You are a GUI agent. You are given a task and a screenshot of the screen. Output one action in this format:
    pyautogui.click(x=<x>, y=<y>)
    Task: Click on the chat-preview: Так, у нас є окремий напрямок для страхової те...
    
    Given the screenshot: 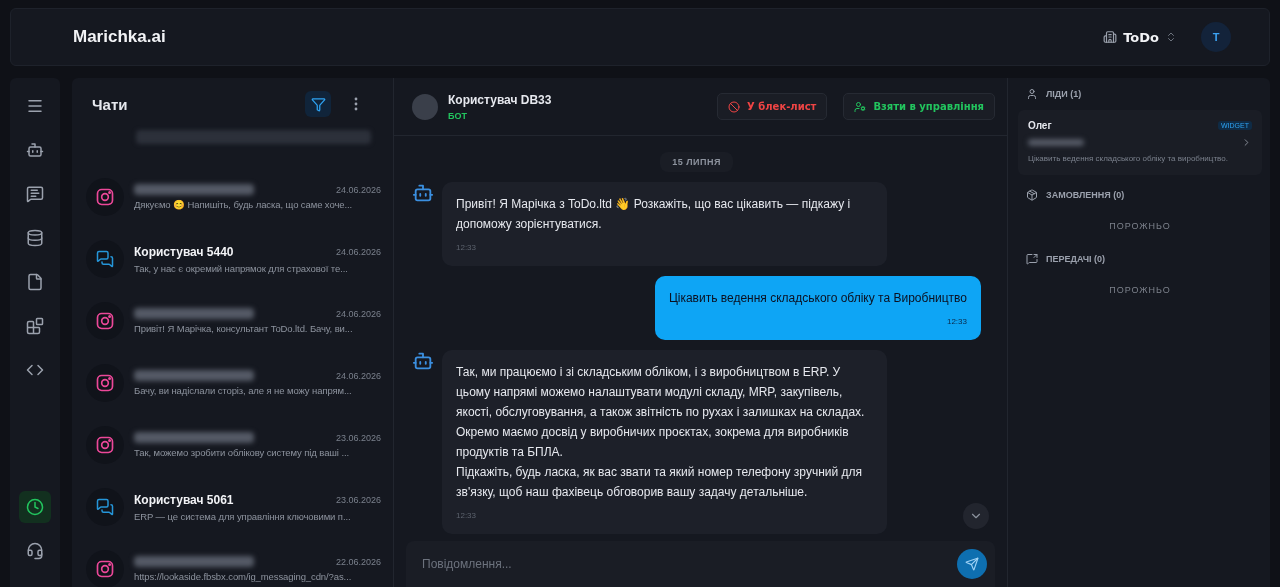 What is the action you would take?
    pyautogui.click(x=241, y=268)
    